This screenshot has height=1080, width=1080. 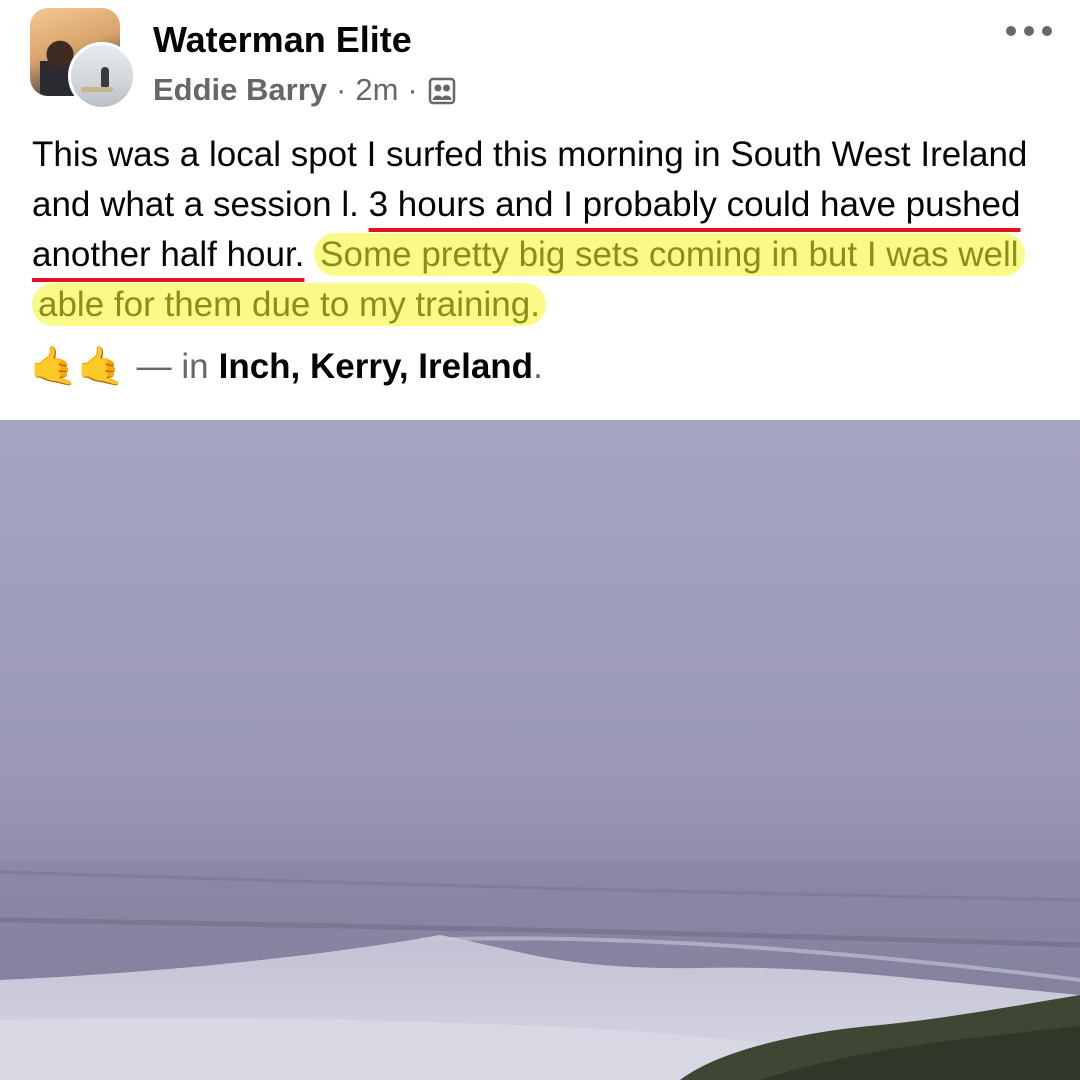 What do you see at coordinates (442, 91) in the screenshot?
I see `group-members-icon` at bounding box center [442, 91].